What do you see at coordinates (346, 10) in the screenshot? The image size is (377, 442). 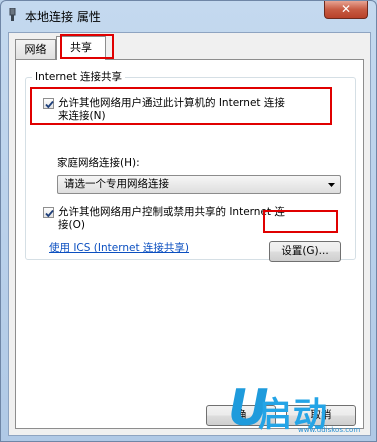 I see `close-button: ✕` at bounding box center [346, 10].